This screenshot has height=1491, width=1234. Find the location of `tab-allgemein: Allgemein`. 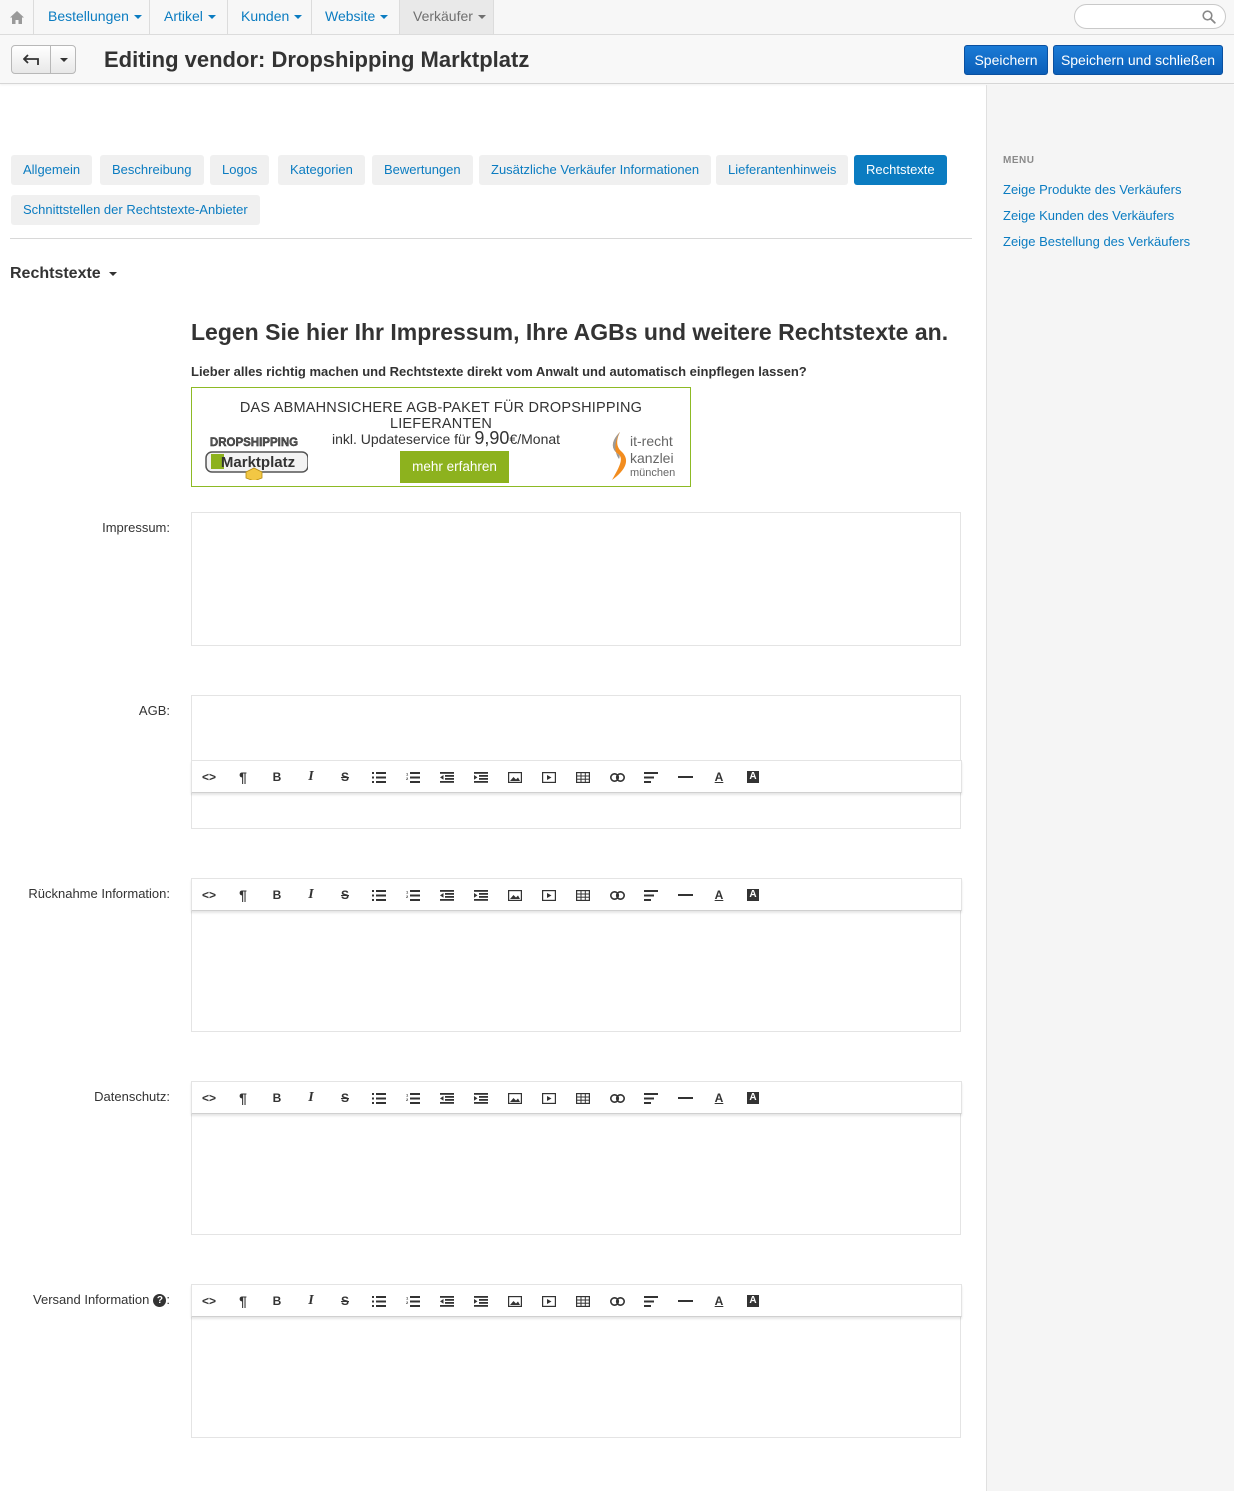

tab-allgemein: Allgemein is located at coordinates (52, 170).